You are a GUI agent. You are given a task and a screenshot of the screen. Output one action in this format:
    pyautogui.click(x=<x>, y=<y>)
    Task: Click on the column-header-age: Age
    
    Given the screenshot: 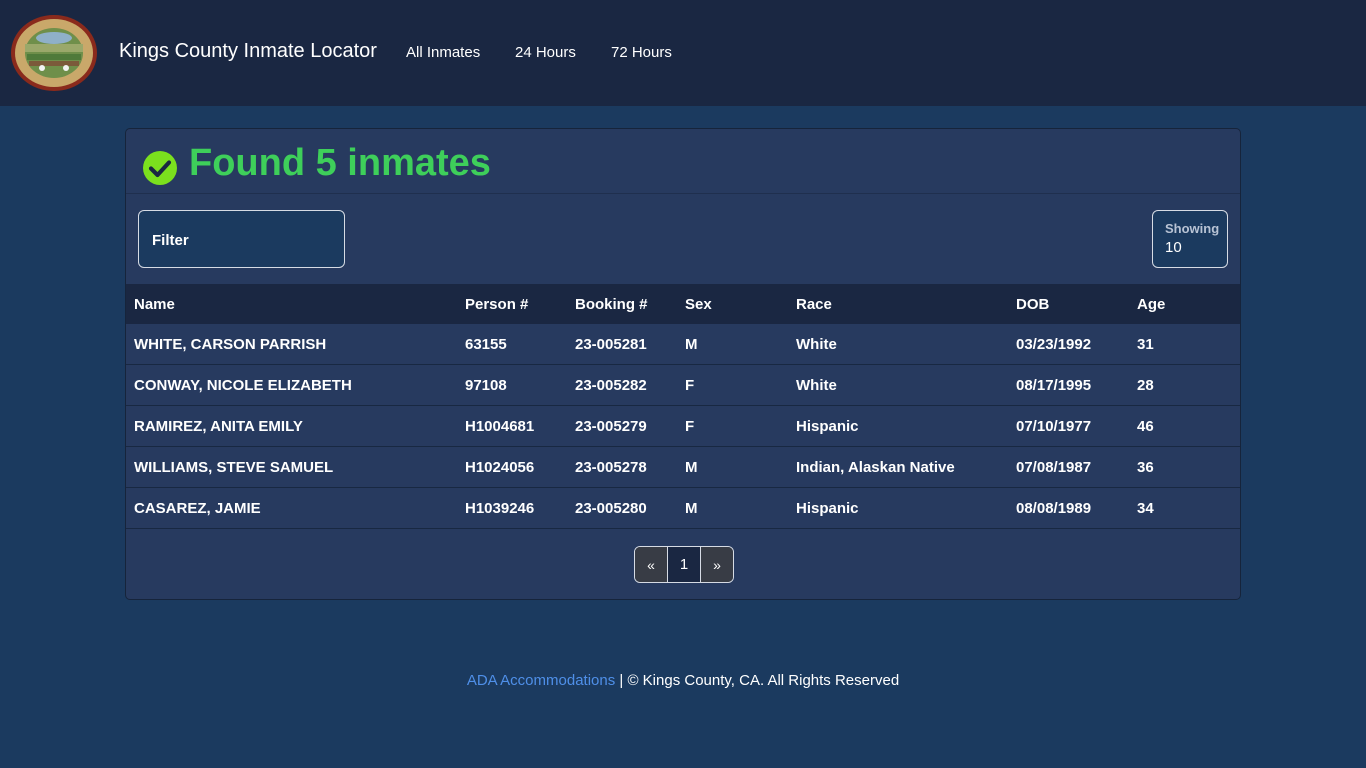 What is the action you would take?
    pyautogui.click(x=1184, y=304)
    